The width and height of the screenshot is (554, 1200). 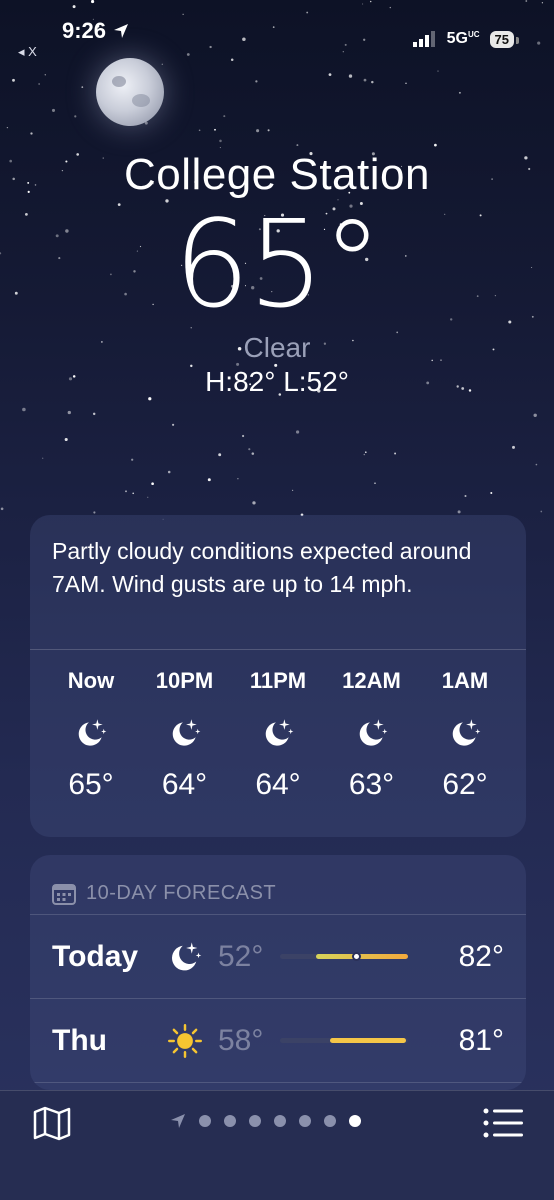 What do you see at coordinates (91, 784) in the screenshot?
I see `hour-temperature: 65°` at bounding box center [91, 784].